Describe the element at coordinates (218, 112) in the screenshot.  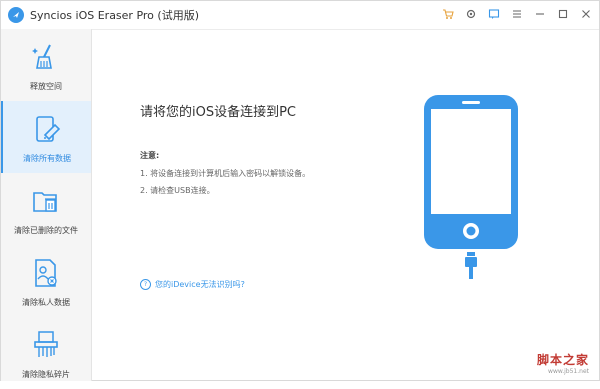
I see `page-title: 请将您的iOS设备连接到PC` at that location.